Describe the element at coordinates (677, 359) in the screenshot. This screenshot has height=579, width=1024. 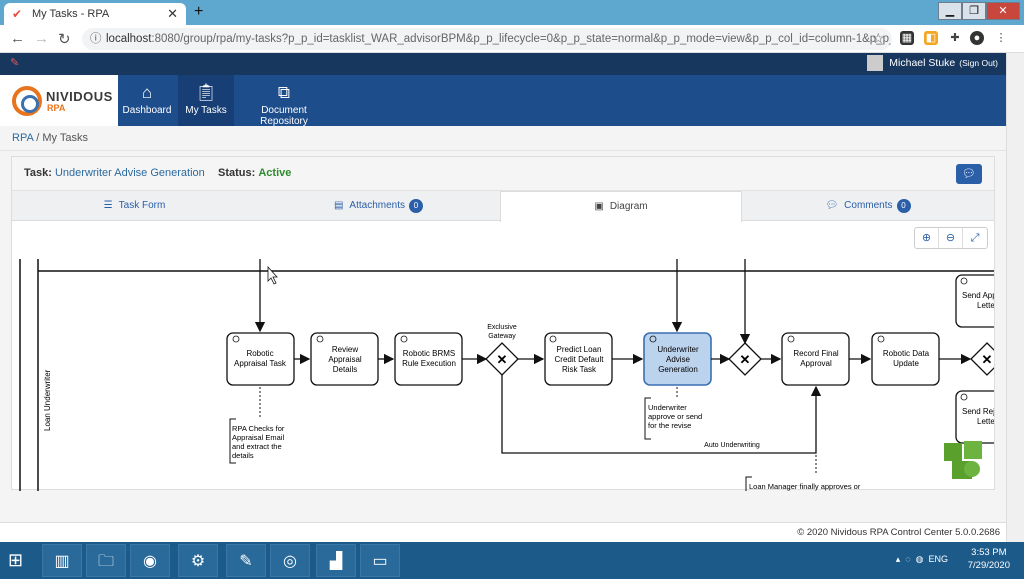
I see `task-underwriter-advise: Underwriter Advise Generation` at that location.